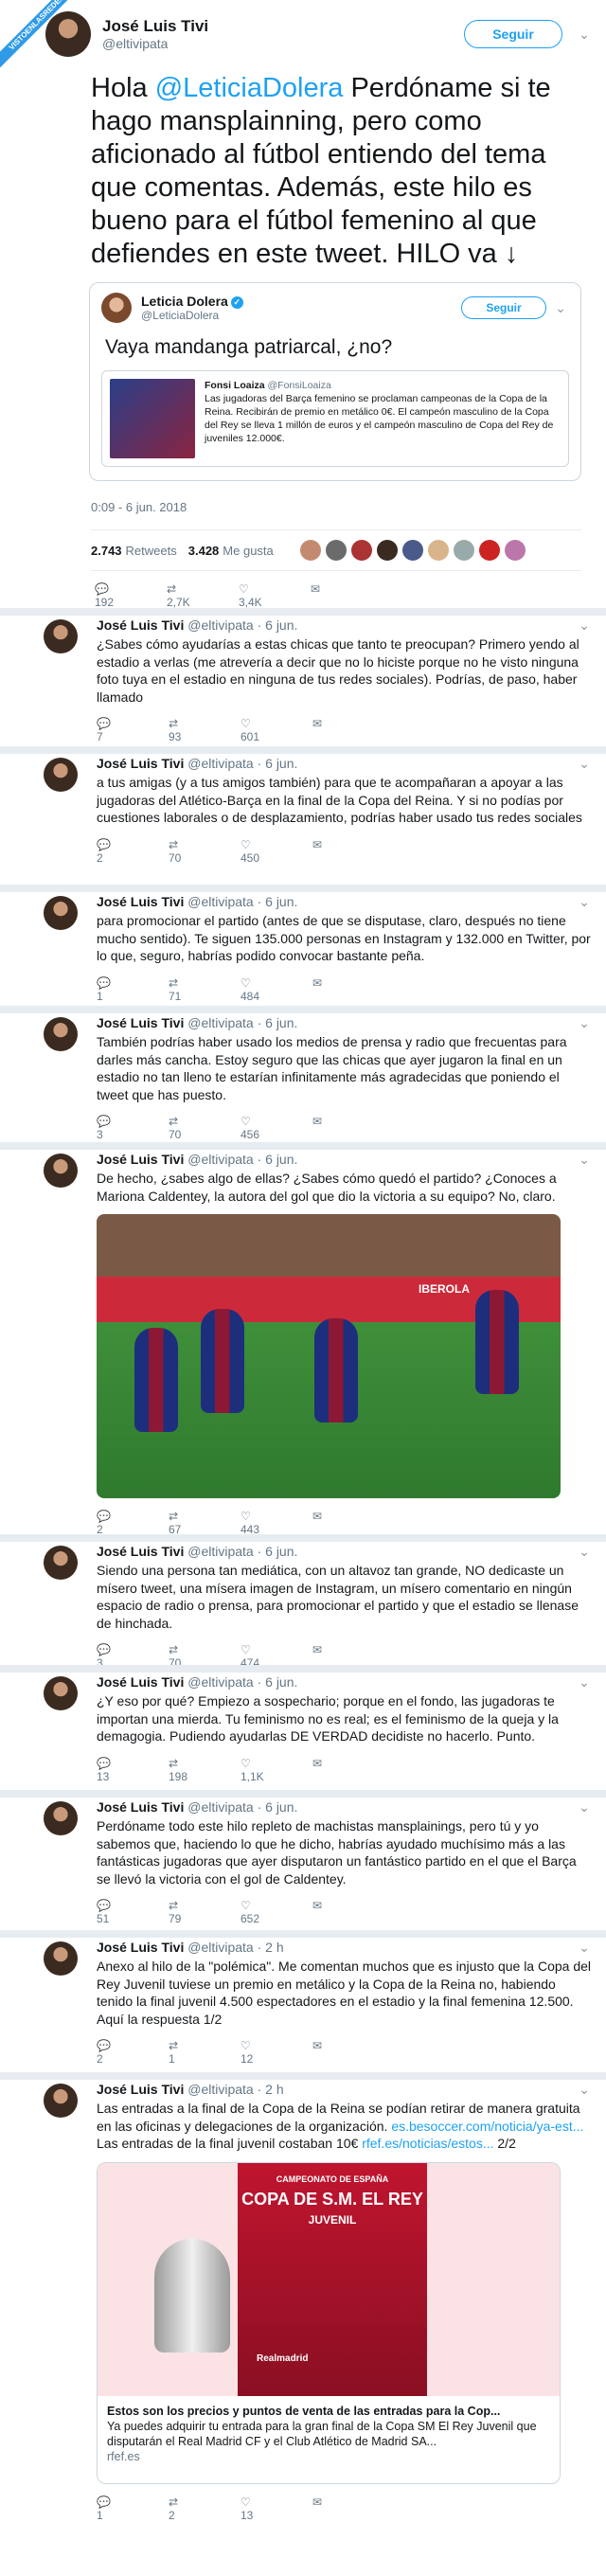 The height and width of the screenshot is (2576, 606). I want to click on retweet-button: ⇄ 2, so click(205, 2509).